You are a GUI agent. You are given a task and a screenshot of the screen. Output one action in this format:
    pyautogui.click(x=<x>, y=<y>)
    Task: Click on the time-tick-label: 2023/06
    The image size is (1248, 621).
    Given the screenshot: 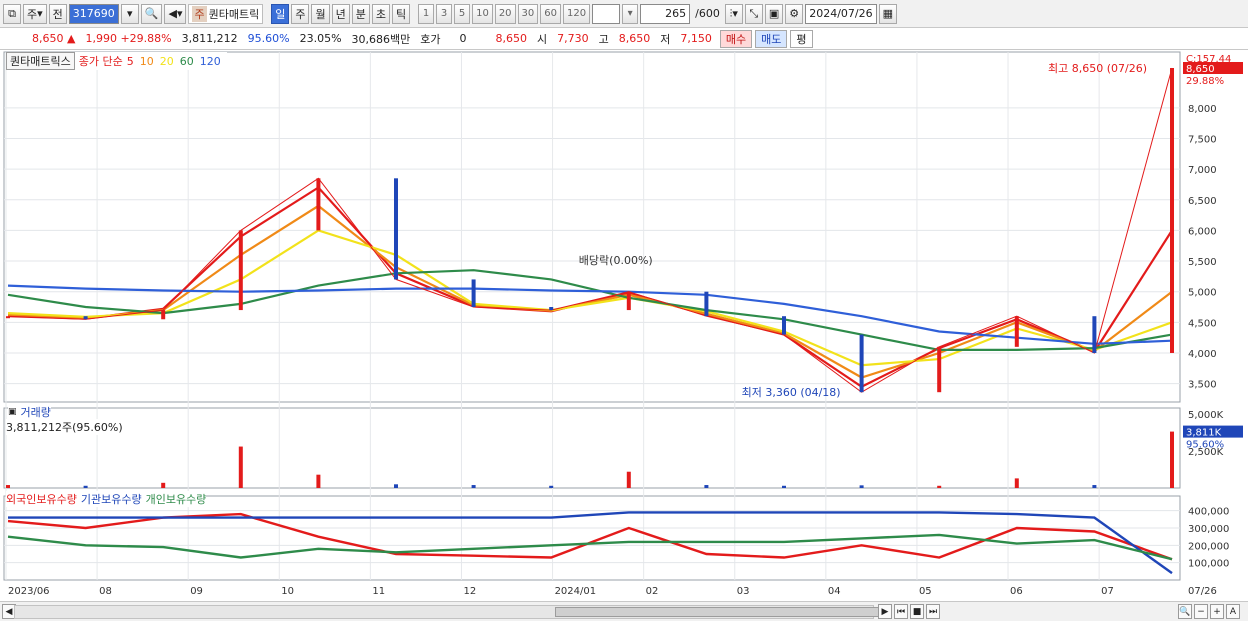 What is the action you would take?
    pyautogui.click(x=29, y=591)
    